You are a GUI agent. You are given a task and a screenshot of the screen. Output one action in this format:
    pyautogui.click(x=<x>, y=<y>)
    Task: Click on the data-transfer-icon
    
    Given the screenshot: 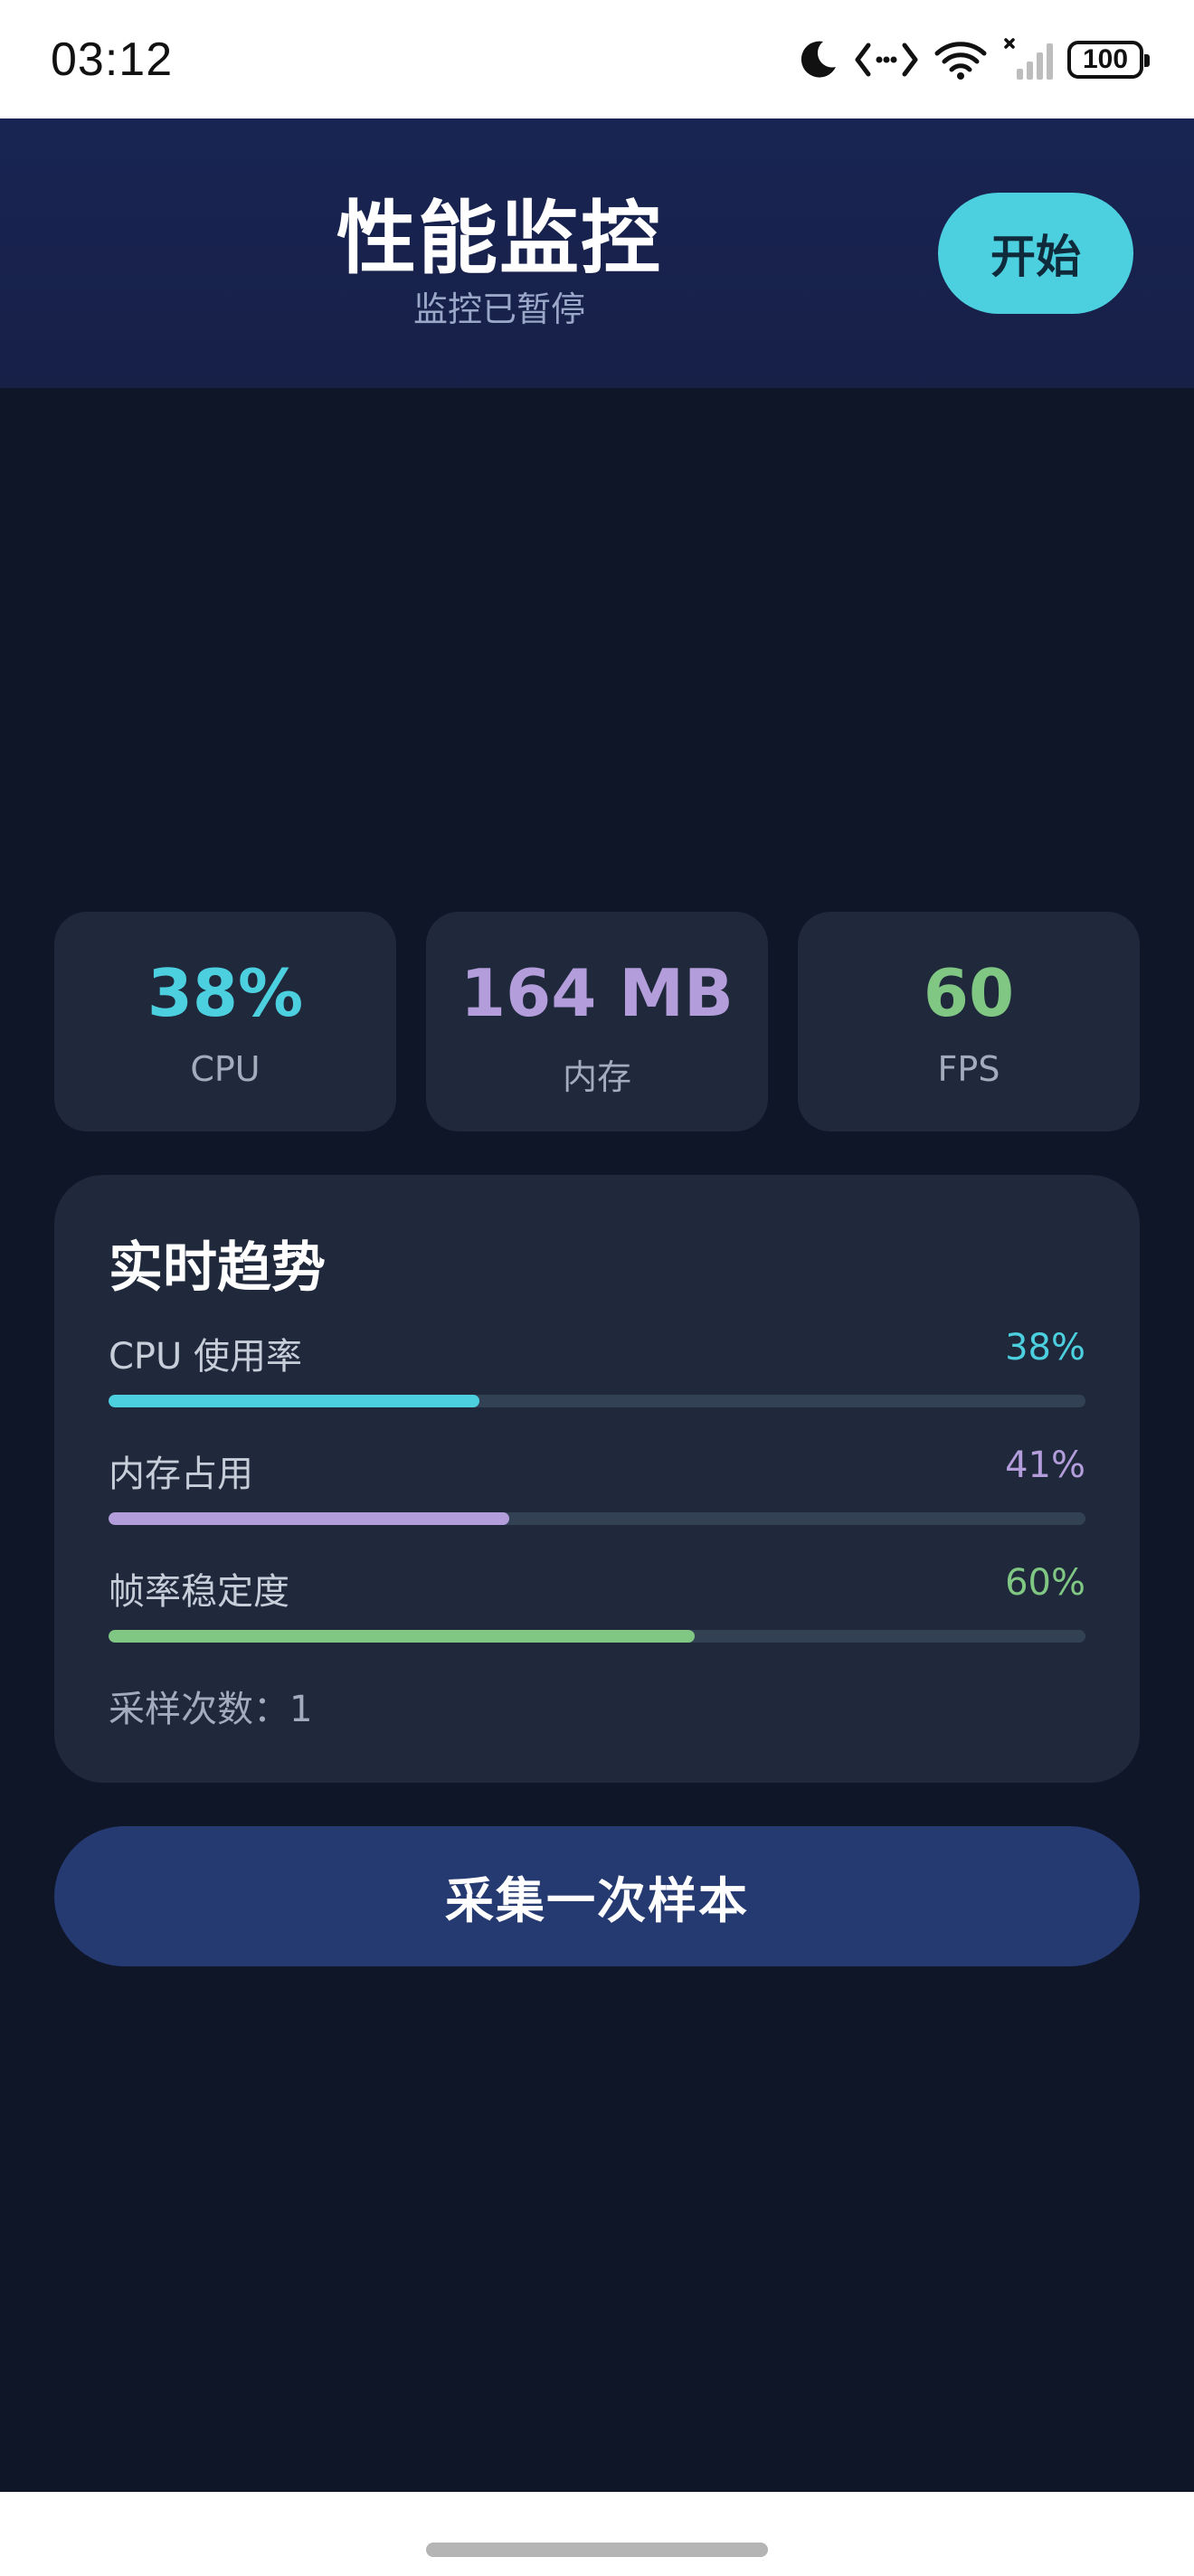 What is the action you would take?
    pyautogui.click(x=886, y=60)
    